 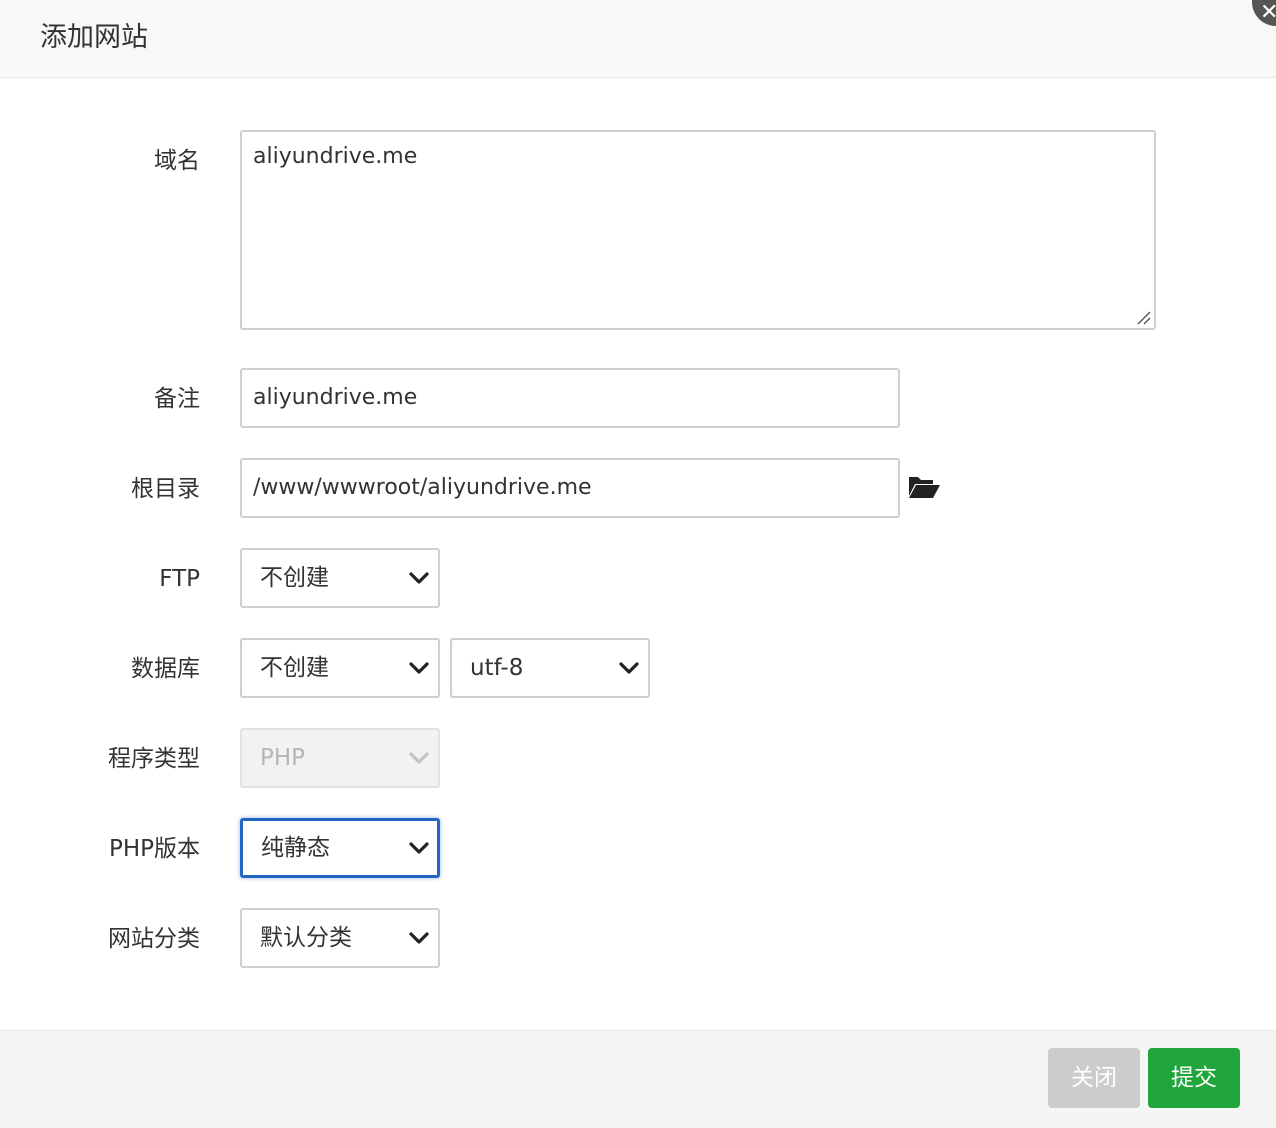 What do you see at coordinates (165, 669) in the screenshot?
I see `database-label: 数据库` at bounding box center [165, 669].